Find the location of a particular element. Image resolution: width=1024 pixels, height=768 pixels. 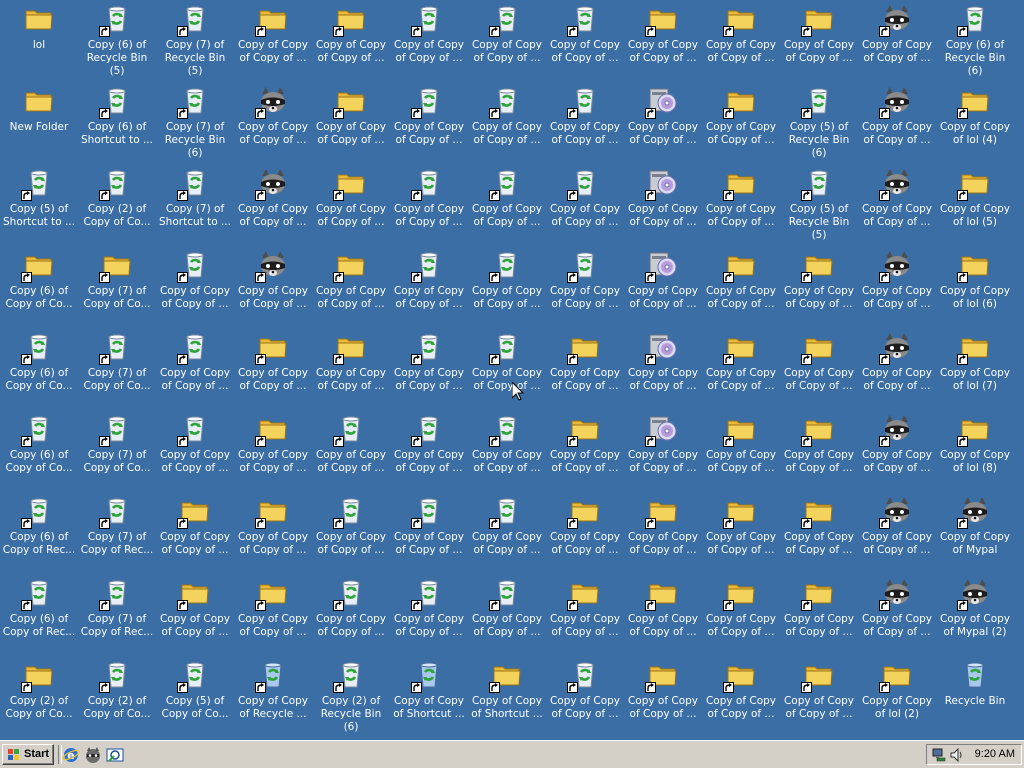

clock: 9:20 AM is located at coordinates (995, 754).